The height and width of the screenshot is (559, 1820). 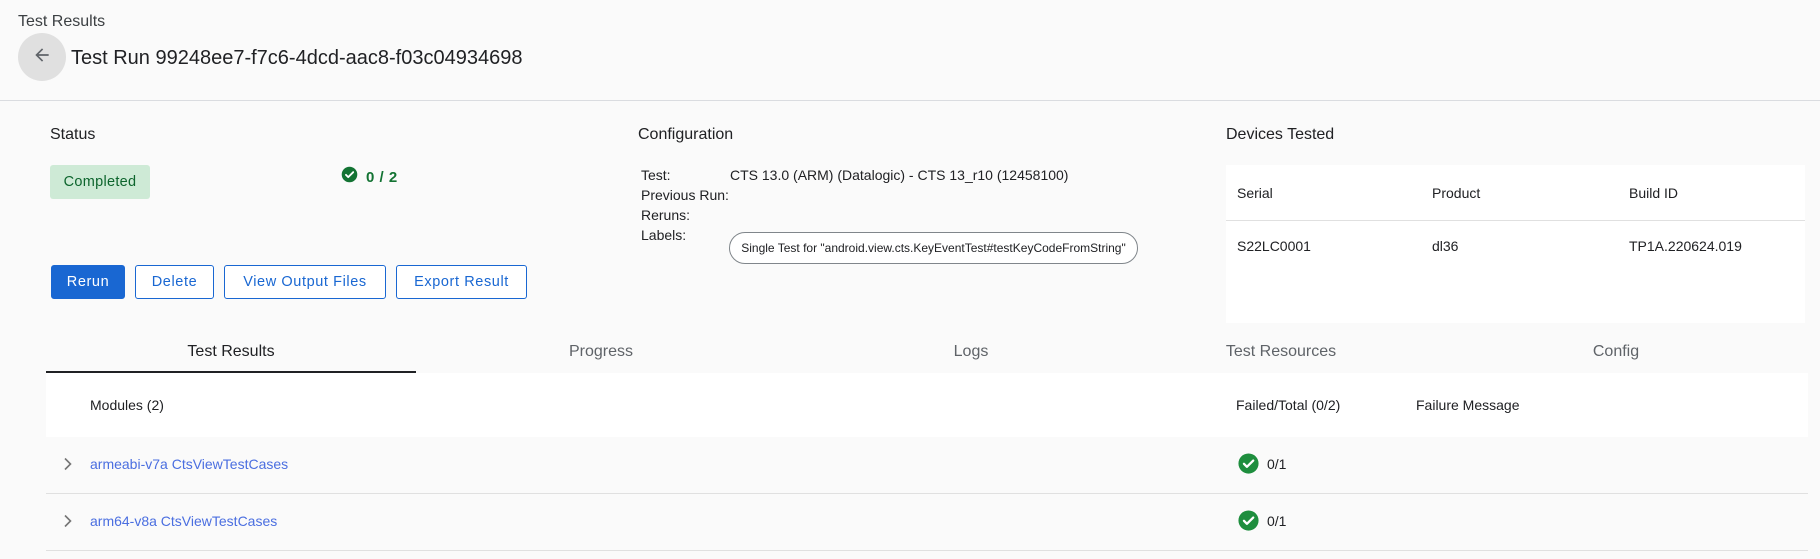 I want to click on pass-count: 0 / 2, so click(x=382, y=177).